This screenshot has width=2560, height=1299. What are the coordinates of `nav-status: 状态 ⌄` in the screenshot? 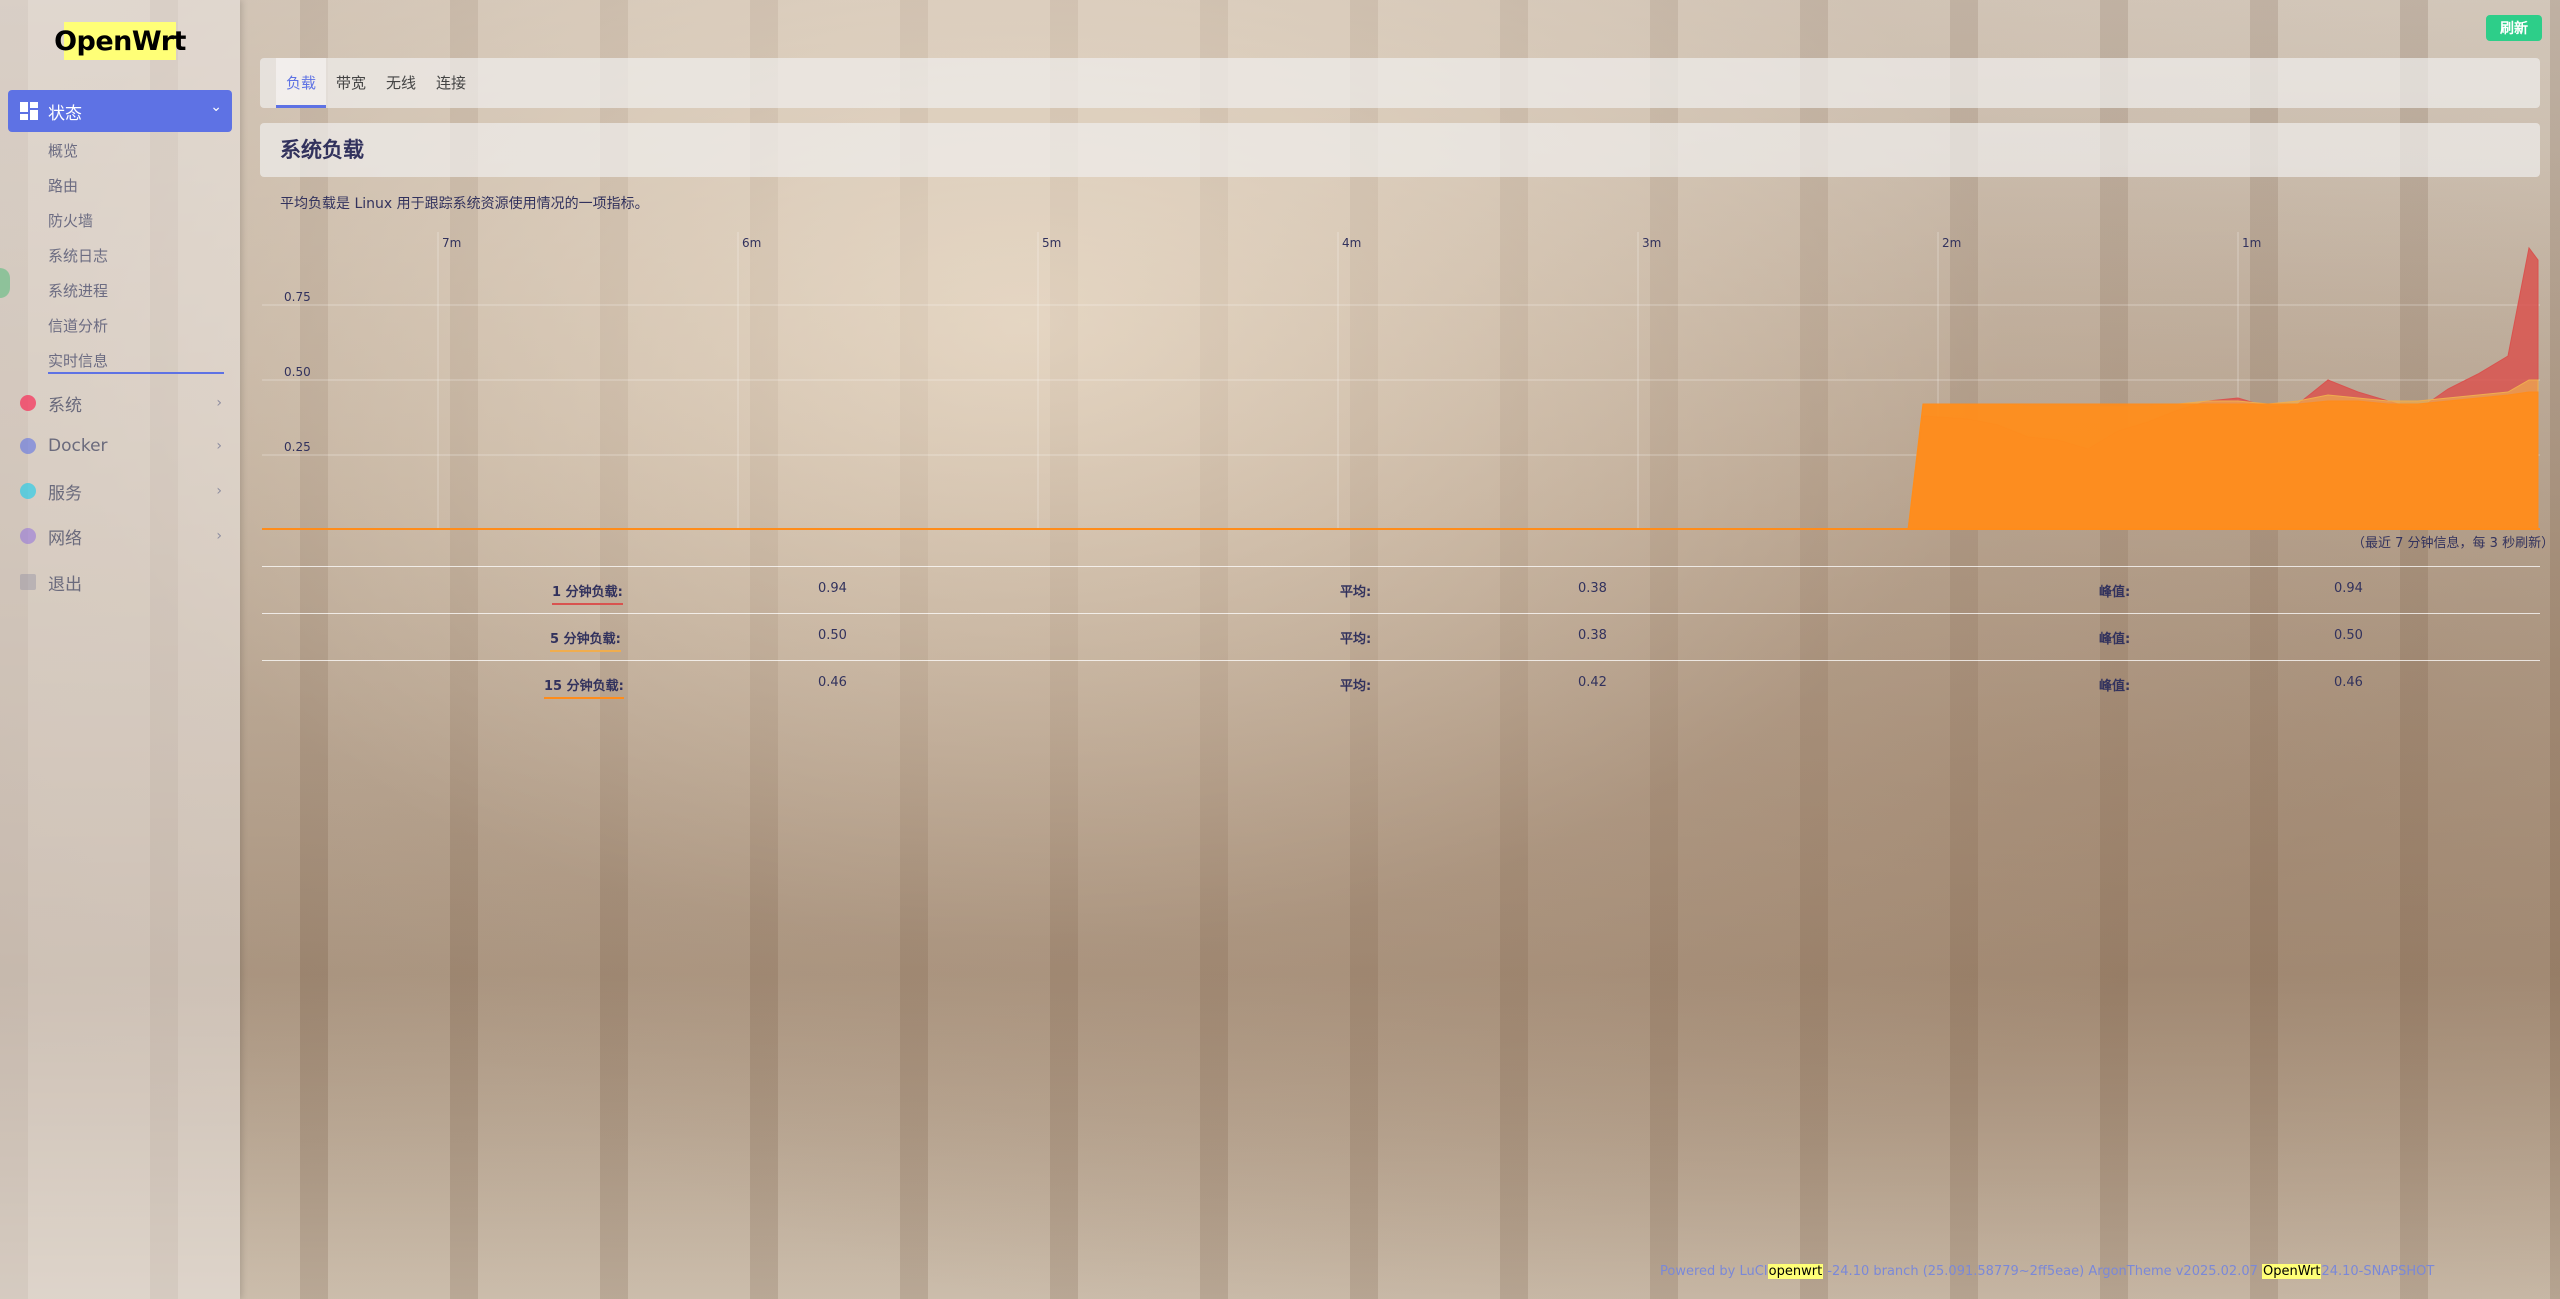 It's located at (120, 111).